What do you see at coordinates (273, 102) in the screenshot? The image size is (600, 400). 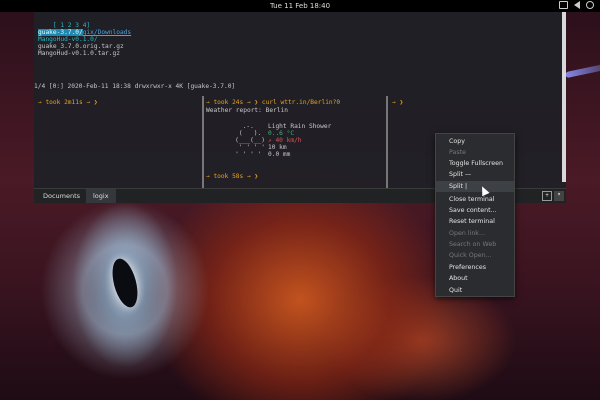 I see `pane2-command: → took 24s → ❯ curl wttr.in/Berlin?0` at bounding box center [273, 102].